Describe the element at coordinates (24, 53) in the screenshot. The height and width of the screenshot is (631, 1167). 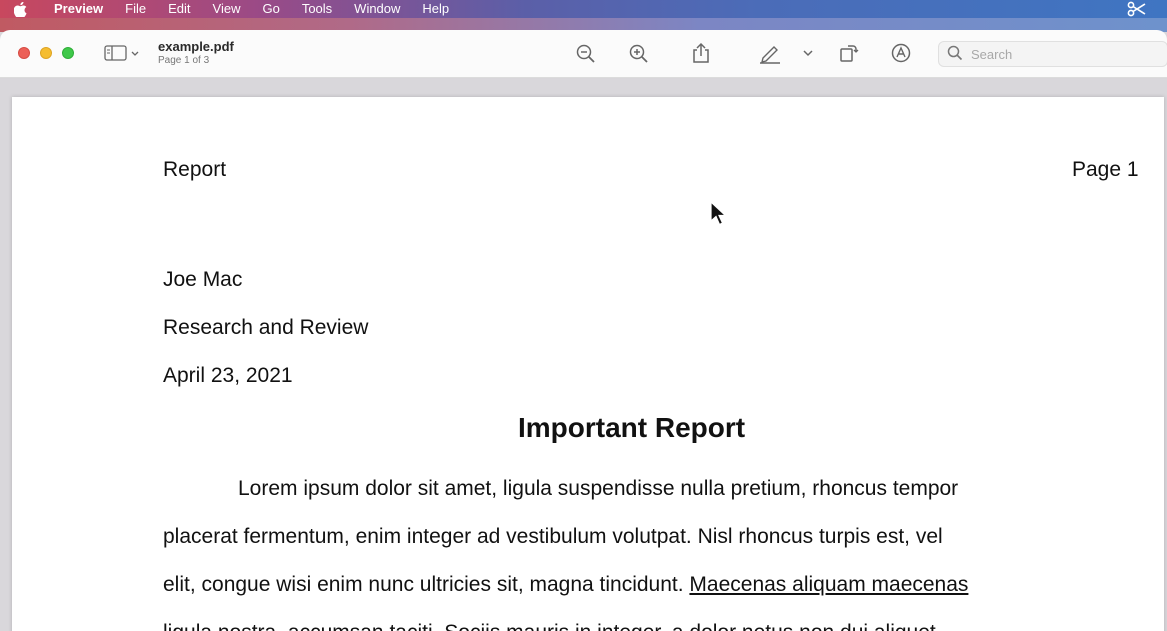
I see `close-window-button` at that location.